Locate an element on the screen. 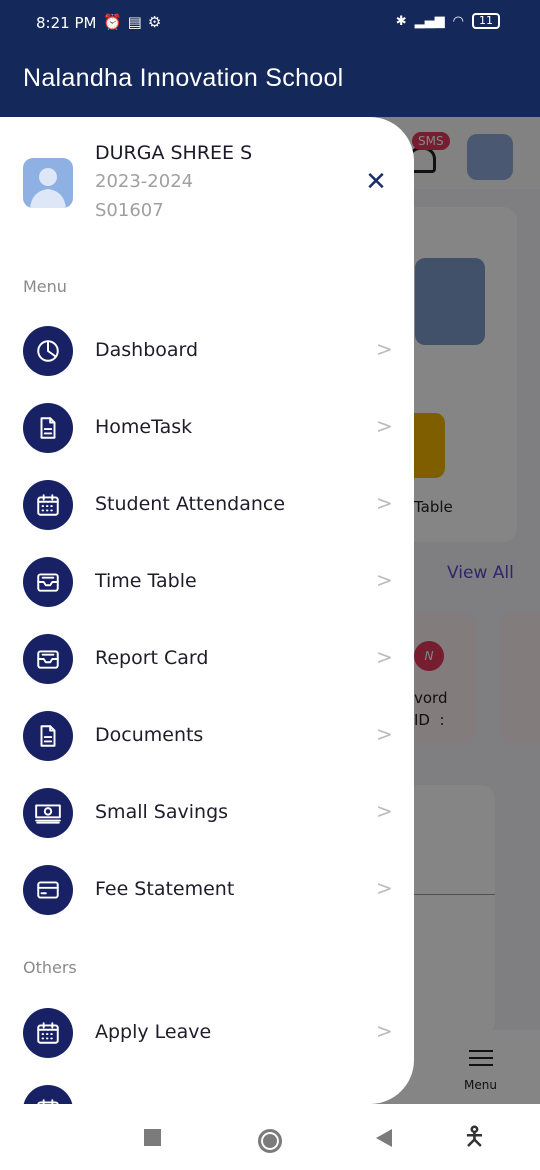 The height and width of the screenshot is (1170, 540). status-bar: 8:21 PM ⏰▤⚙ ✱ ▂▄▆ ◠ 11 is located at coordinates (270, 24).